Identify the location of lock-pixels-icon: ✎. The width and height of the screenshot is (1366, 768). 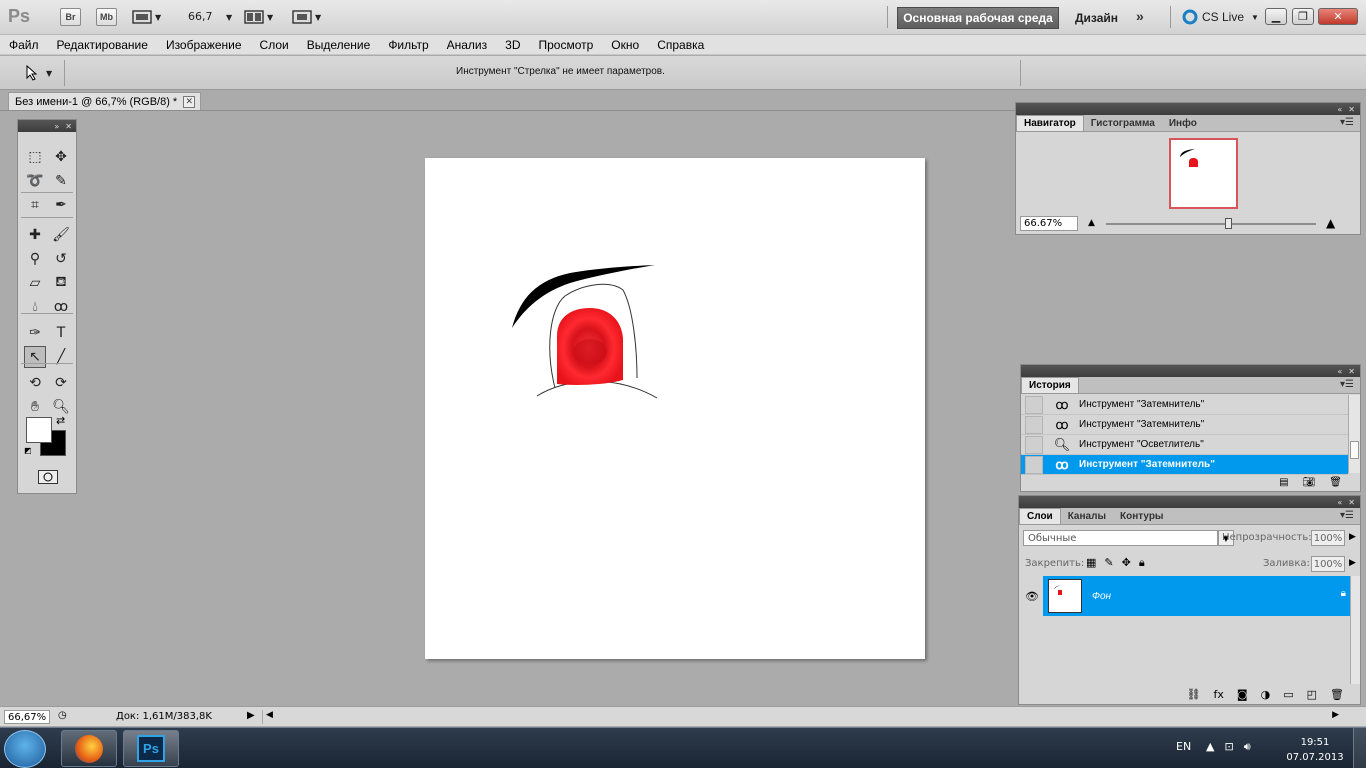
(1108, 563).